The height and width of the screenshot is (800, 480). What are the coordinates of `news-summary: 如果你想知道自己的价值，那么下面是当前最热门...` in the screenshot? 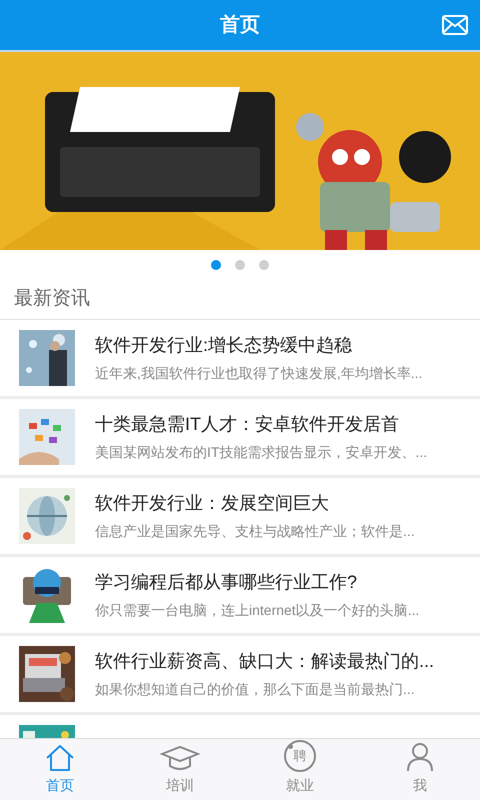 It's located at (255, 689).